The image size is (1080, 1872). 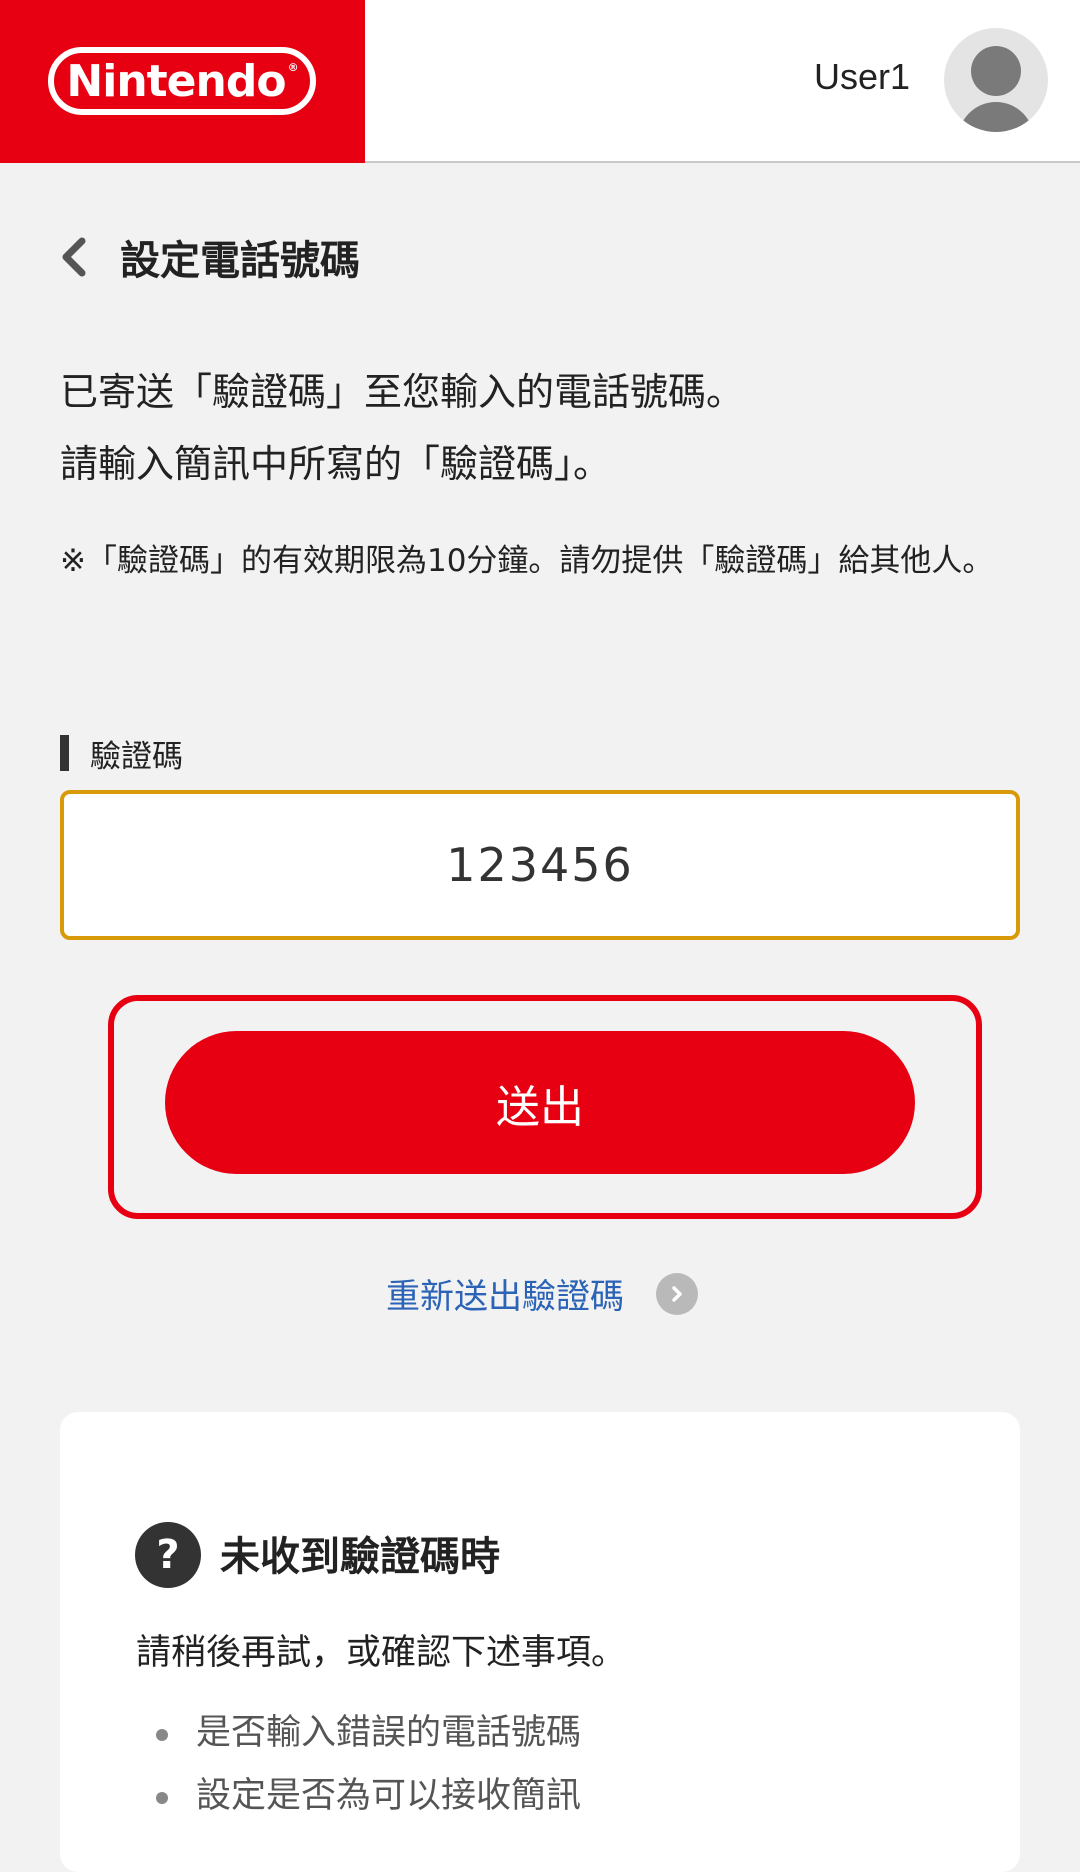 I want to click on avatar-body-shape, so click(x=996, y=117).